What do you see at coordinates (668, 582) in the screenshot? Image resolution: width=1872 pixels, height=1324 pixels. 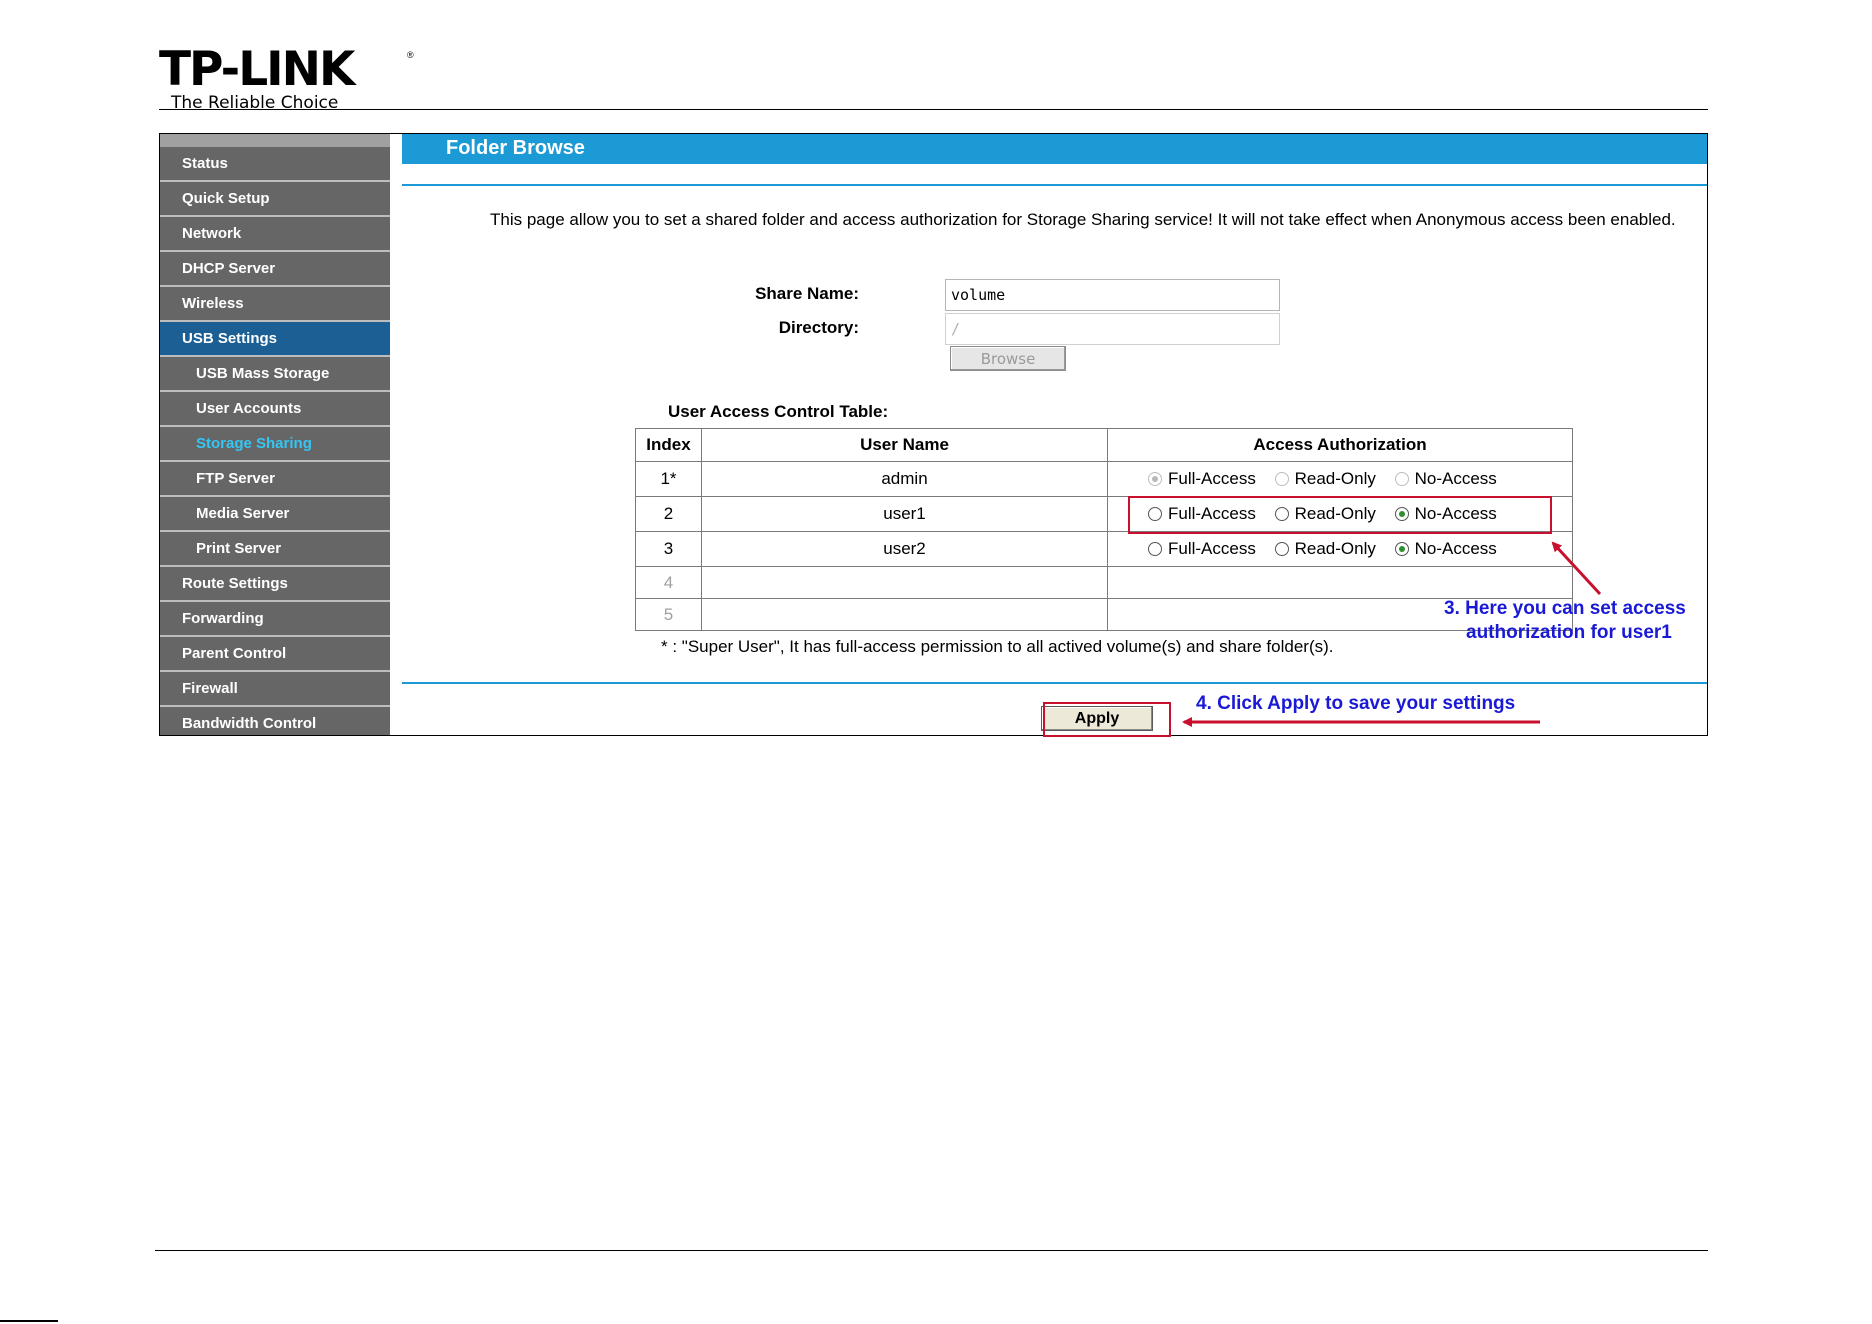 I see `row-index: 4` at bounding box center [668, 582].